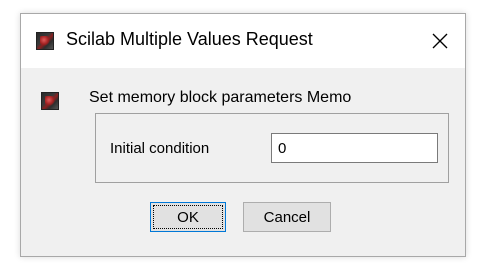 This screenshot has width=478, height=268. What do you see at coordinates (160, 148) in the screenshot?
I see `initial-condition-label: Initial condition` at bounding box center [160, 148].